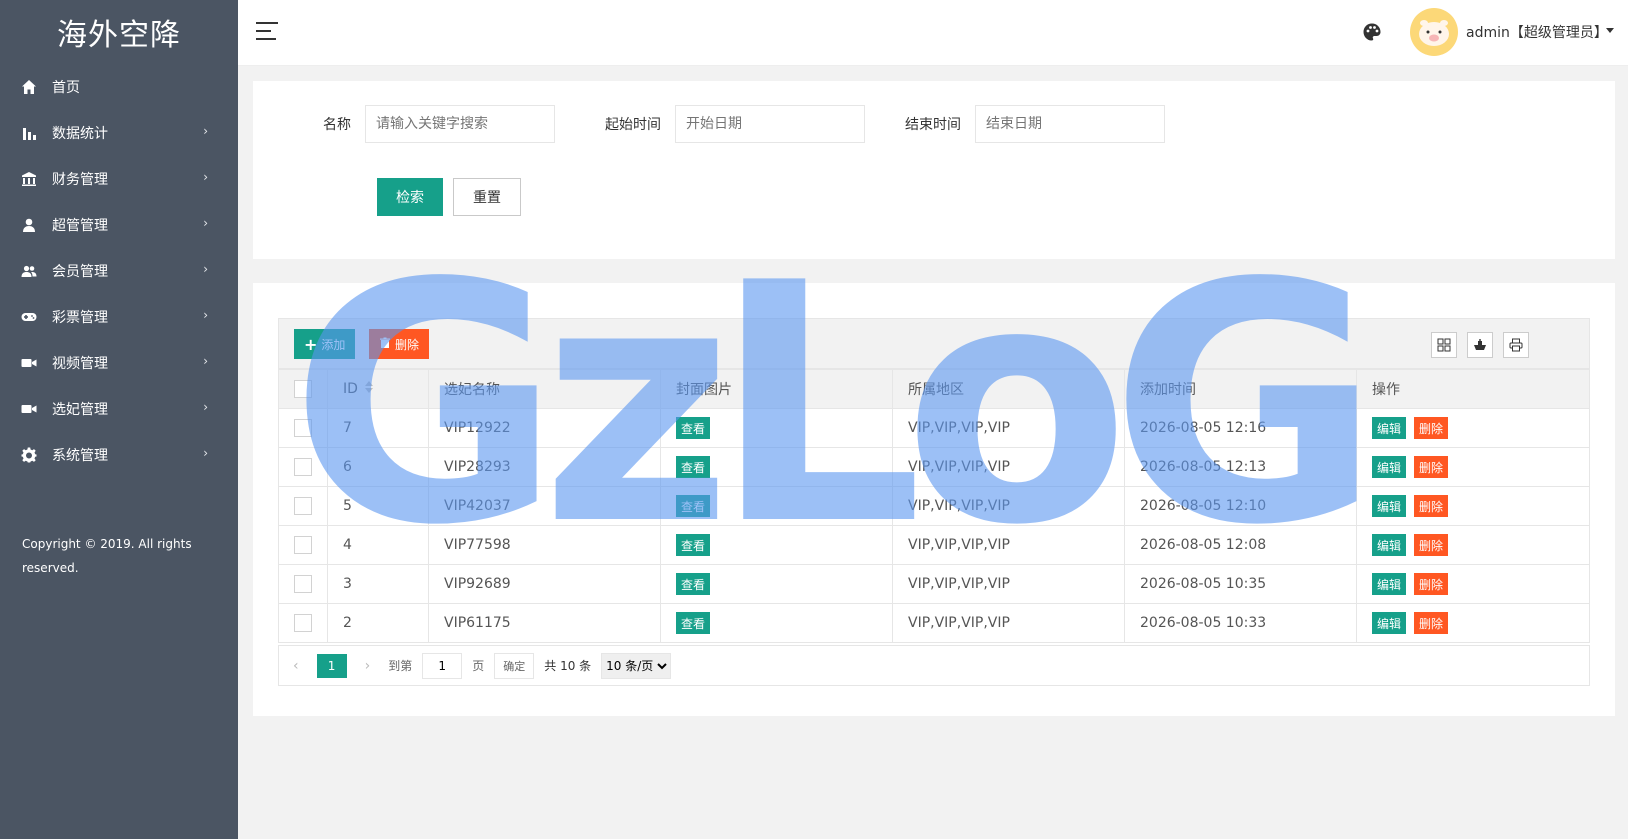 The image size is (1628, 839). Describe the element at coordinates (487, 197) in the screenshot. I see `reset-button: 重置` at that location.